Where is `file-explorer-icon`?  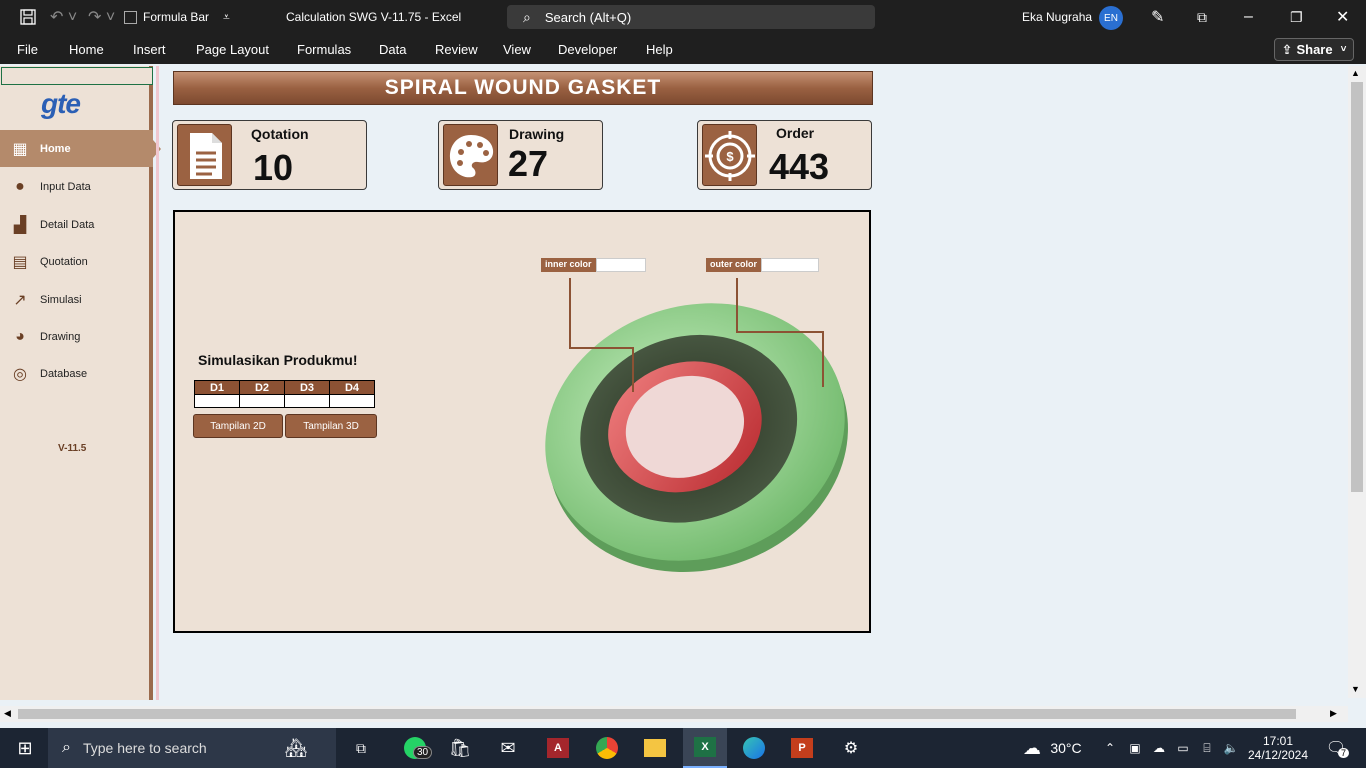 file-explorer-icon is located at coordinates (655, 748).